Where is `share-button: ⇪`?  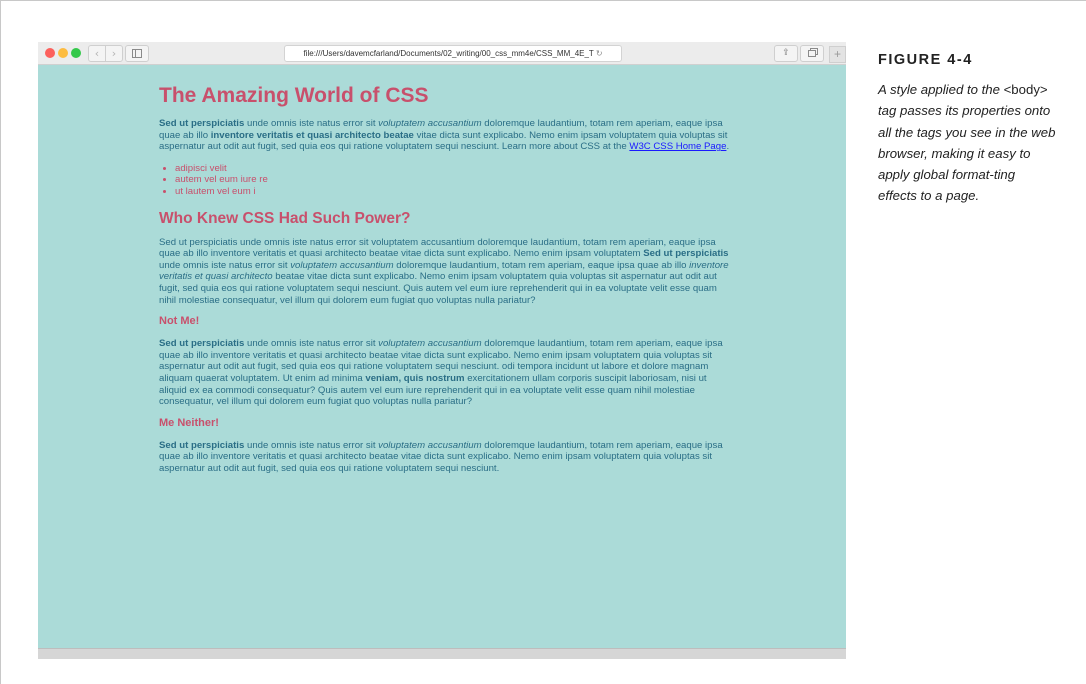 share-button: ⇪ is located at coordinates (786, 53).